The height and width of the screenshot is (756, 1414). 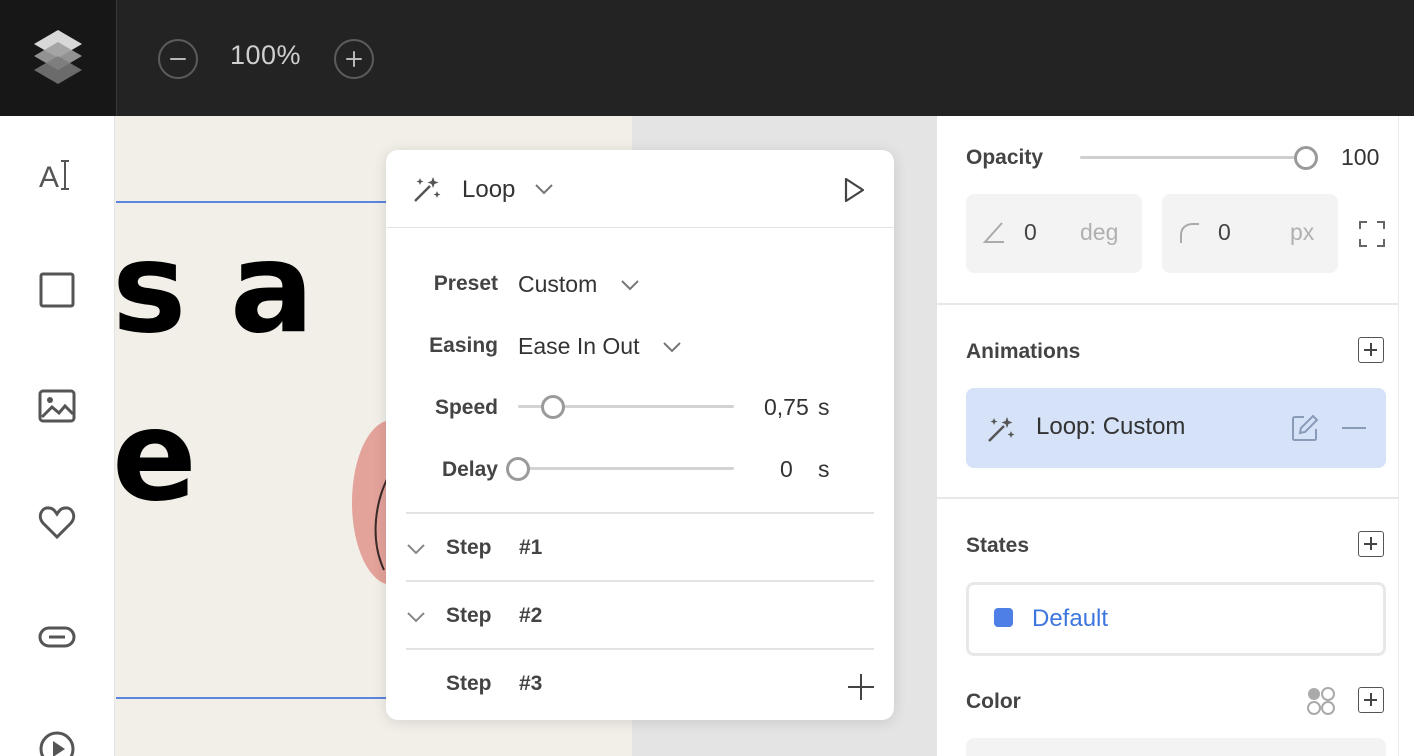 I want to click on animations-heading: Animations, so click(x=1023, y=351).